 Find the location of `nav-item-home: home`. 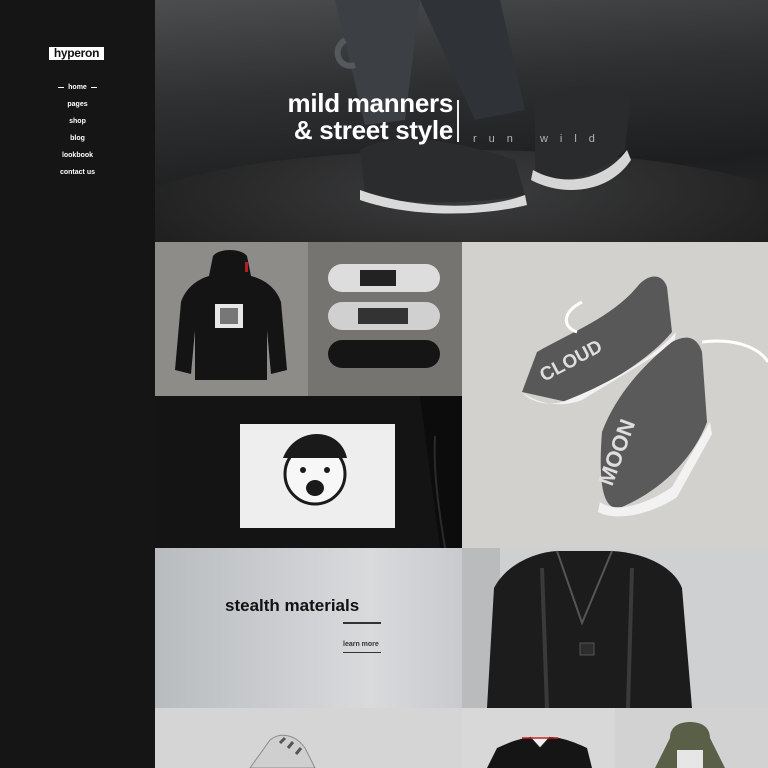

nav-item-home: home is located at coordinates (77, 87).